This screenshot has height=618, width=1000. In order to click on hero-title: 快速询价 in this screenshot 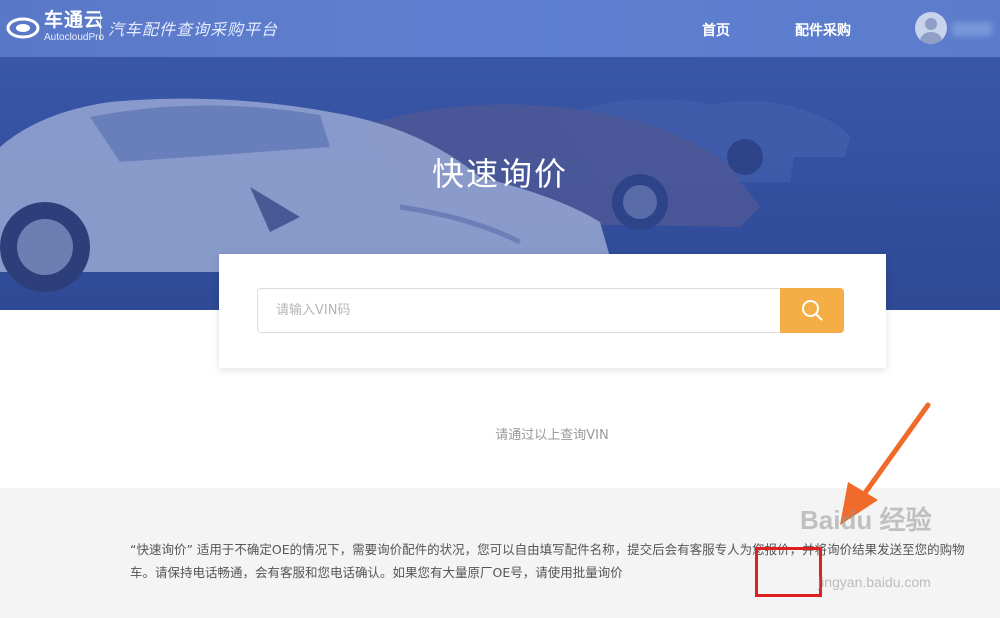, I will do `click(499, 174)`.